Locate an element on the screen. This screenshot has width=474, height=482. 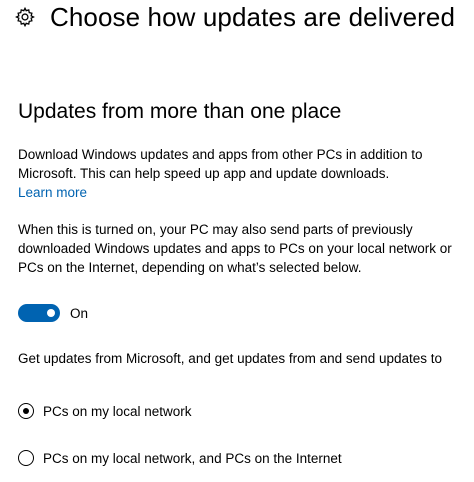
radio-label: PCs on my local network is located at coordinates (117, 411).